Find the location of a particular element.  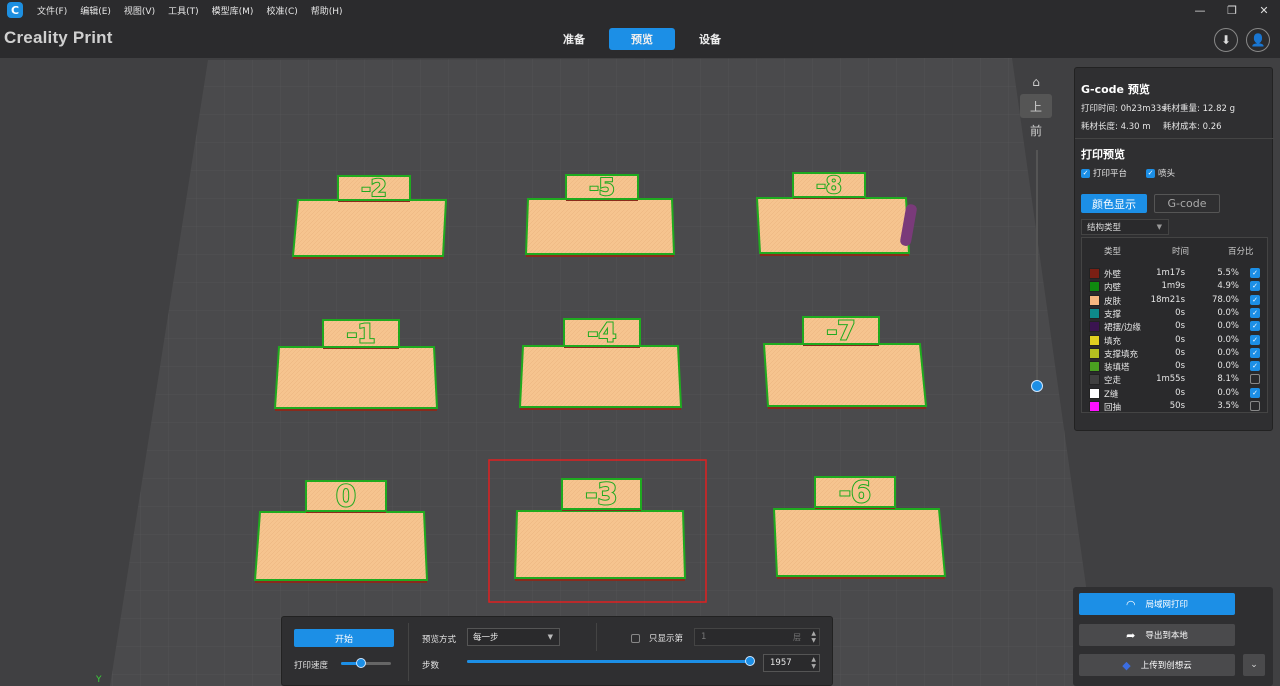

tab-preview: 预览 is located at coordinates (642, 39).